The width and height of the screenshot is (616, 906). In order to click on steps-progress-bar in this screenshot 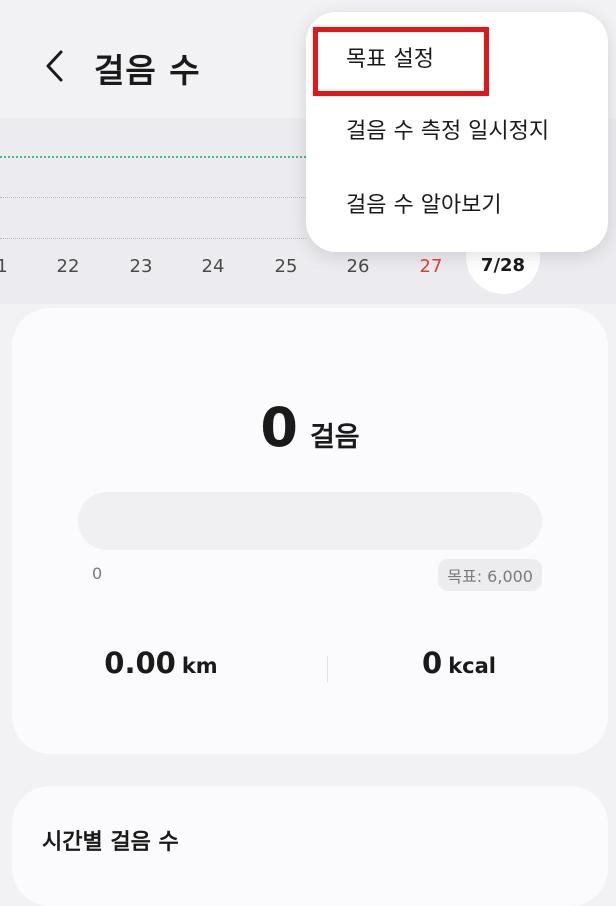, I will do `click(310, 521)`.